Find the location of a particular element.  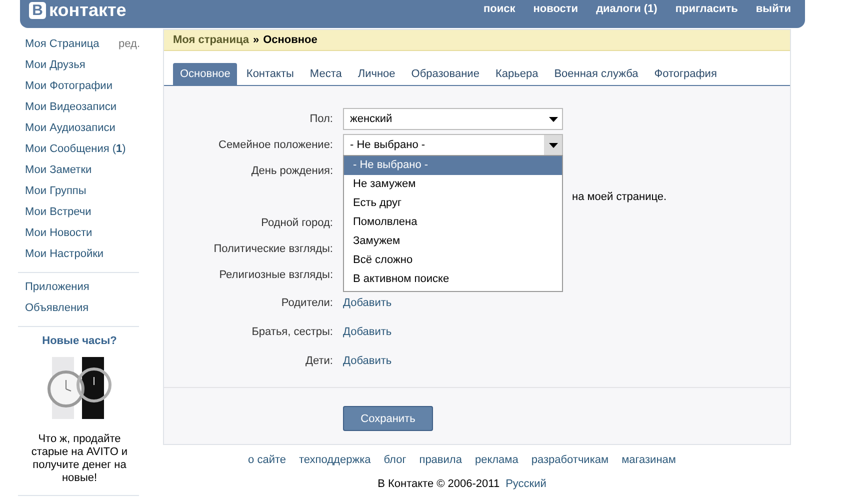

edit-link: ред. is located at coordinates (129, 47).